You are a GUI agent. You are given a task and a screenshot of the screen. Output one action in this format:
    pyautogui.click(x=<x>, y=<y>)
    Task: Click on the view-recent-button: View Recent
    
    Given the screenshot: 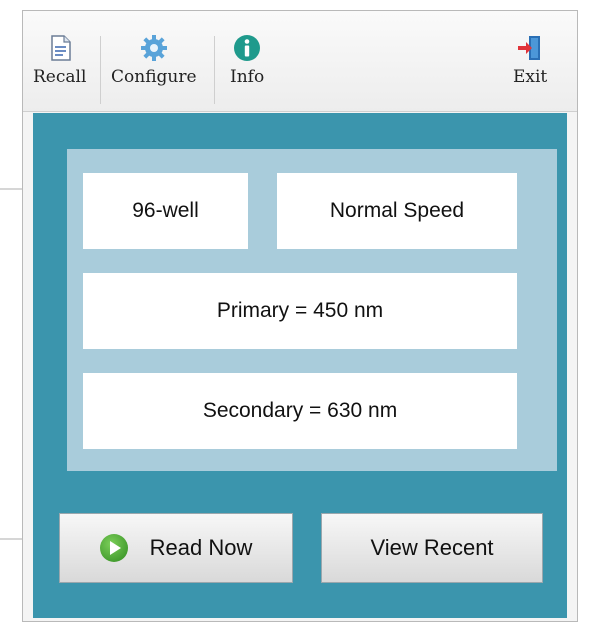 What is the action you would take?
    pyautogui.click(x=432, y=548)
    